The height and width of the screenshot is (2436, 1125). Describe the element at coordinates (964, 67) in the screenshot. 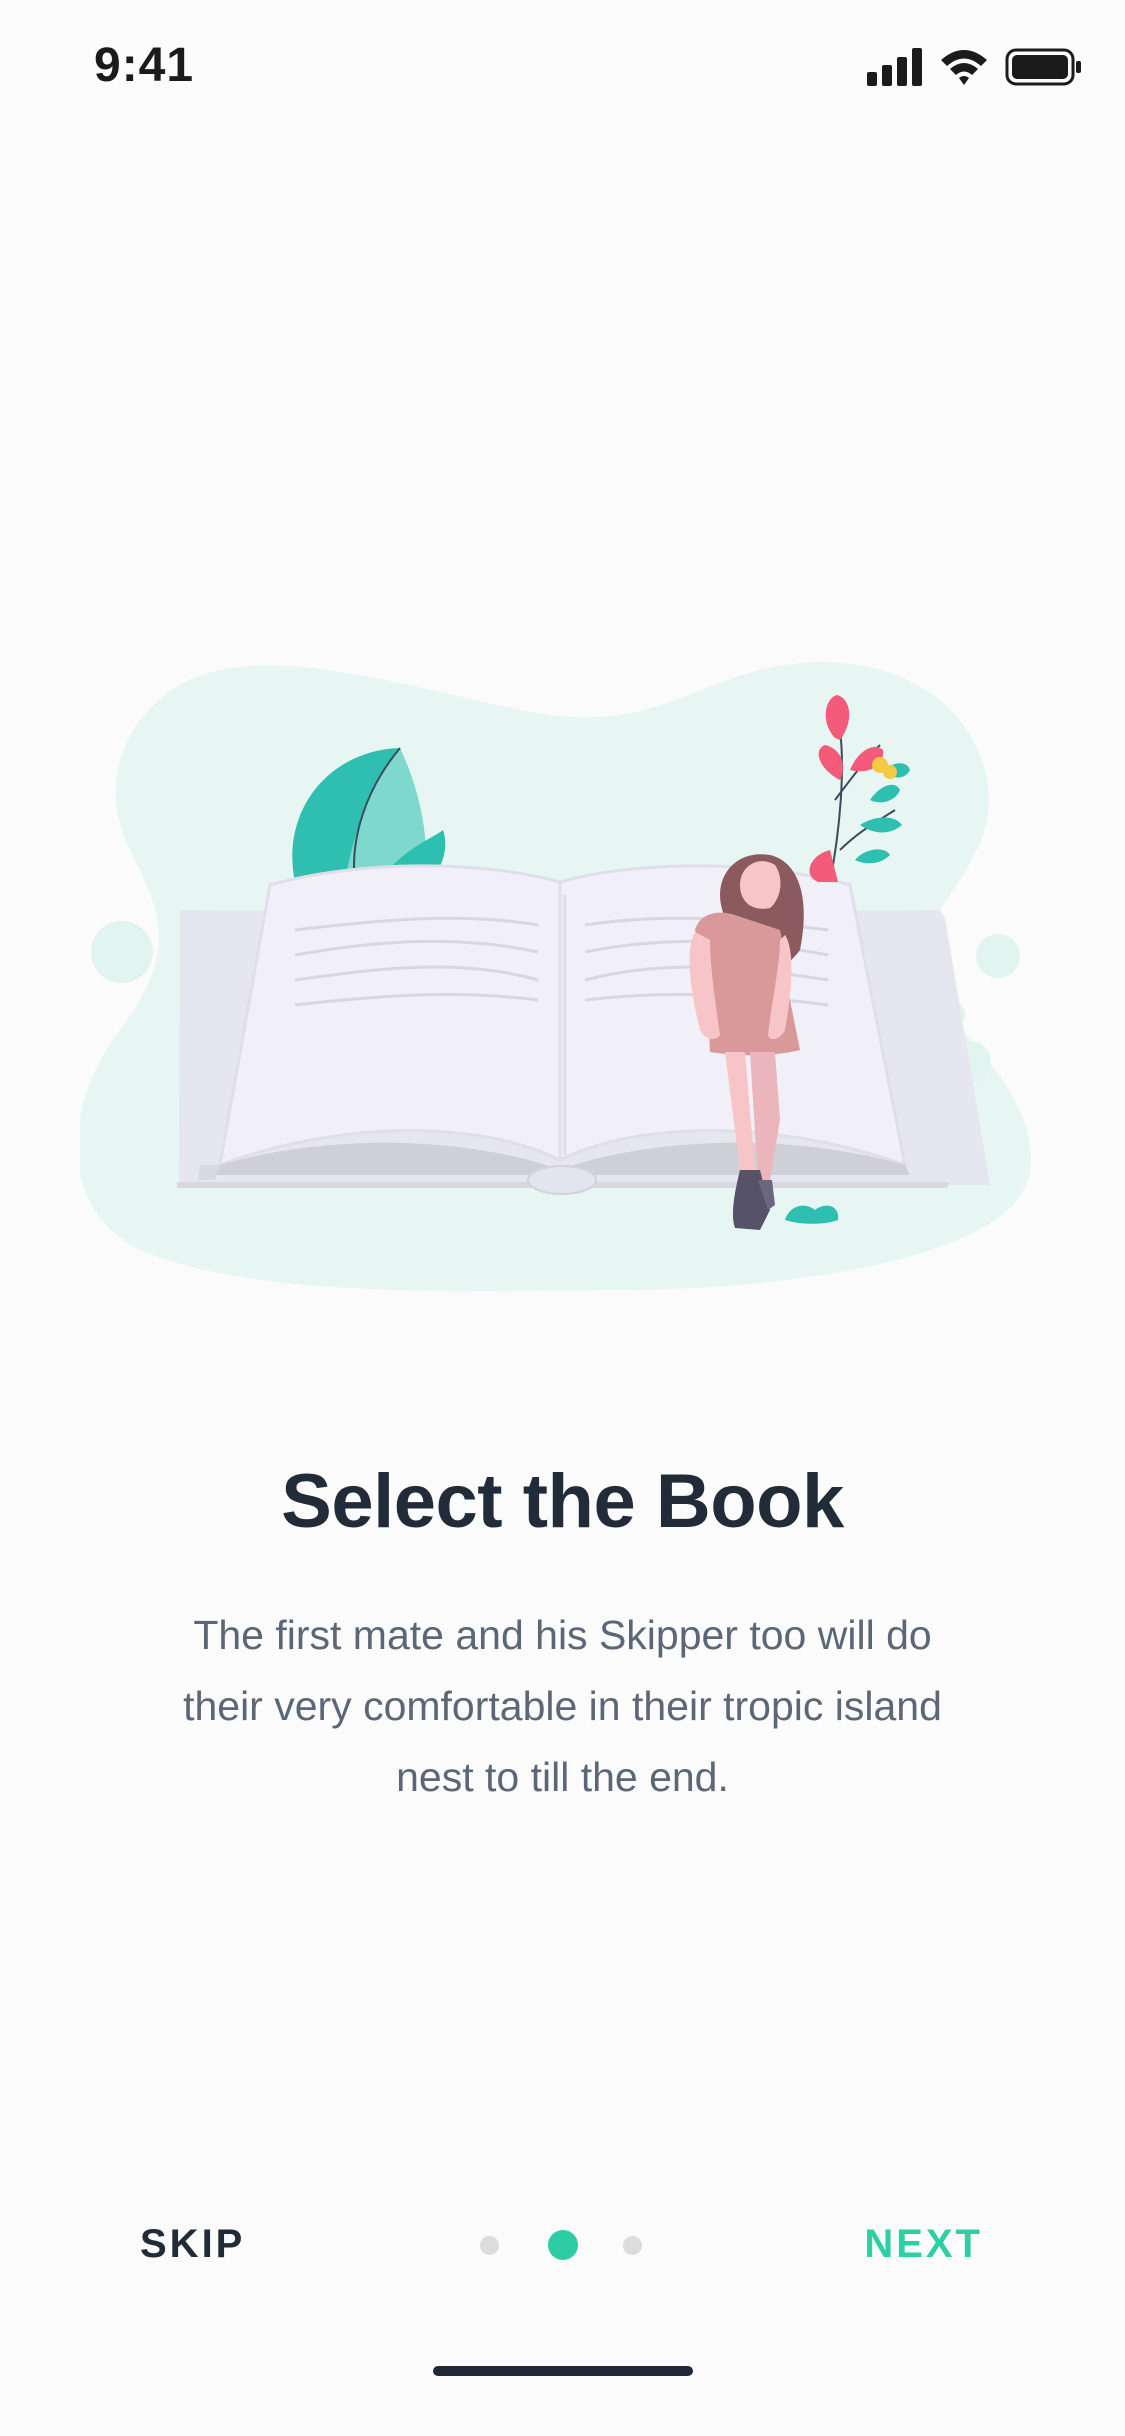

I see `wifi-icon` at that location.